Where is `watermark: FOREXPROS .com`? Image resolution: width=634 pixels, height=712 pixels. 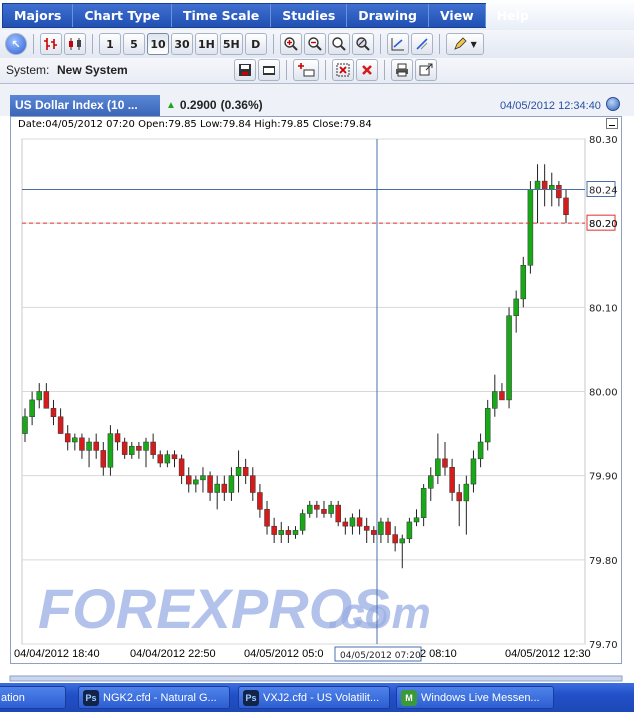
watermark: FOREXPROS .com is located at coordinates (234, 608).